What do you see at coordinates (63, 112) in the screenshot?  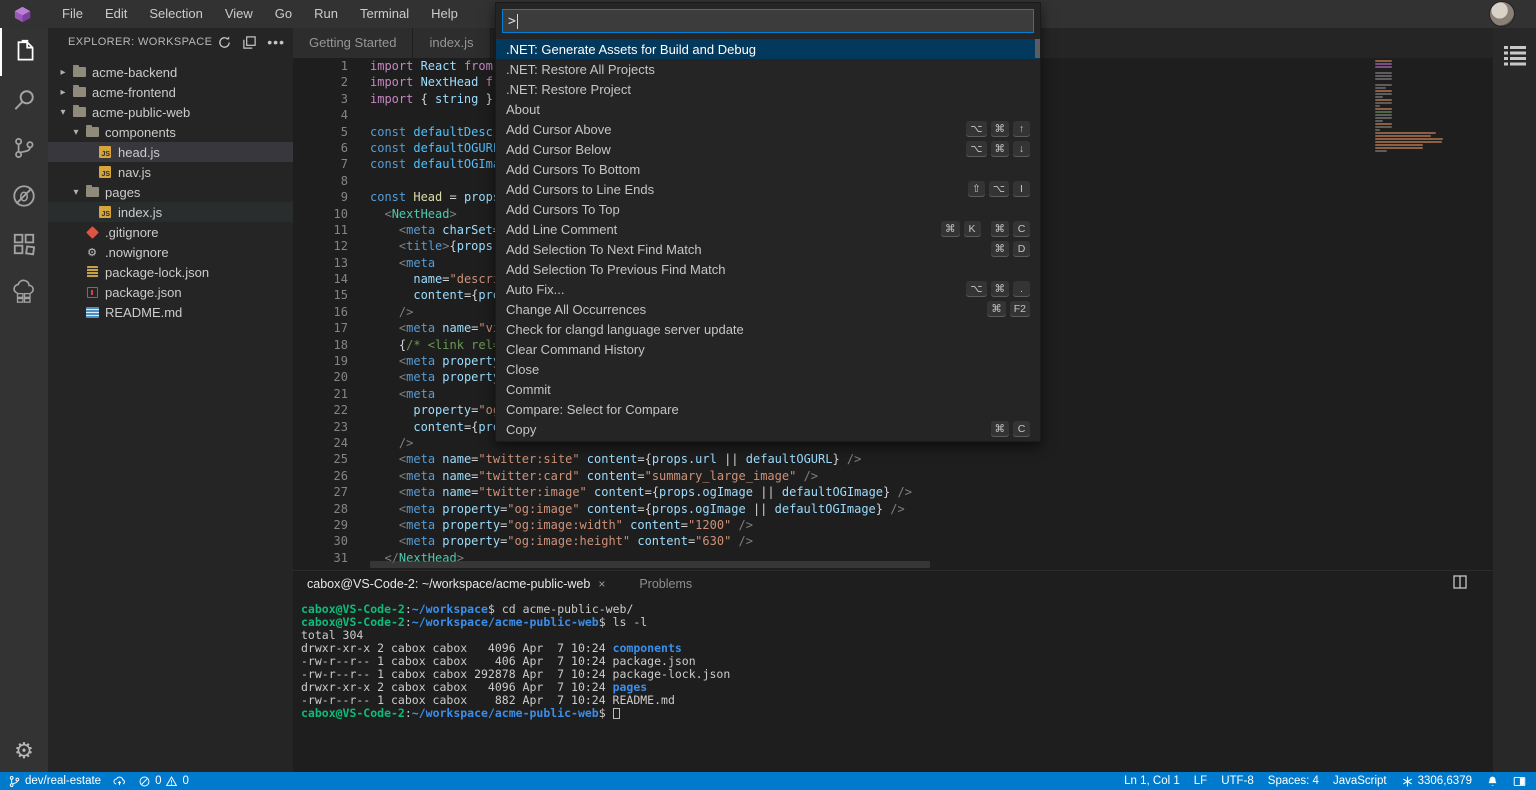 I see `chevron-icon: ▾` at bounding box center [63, 112].